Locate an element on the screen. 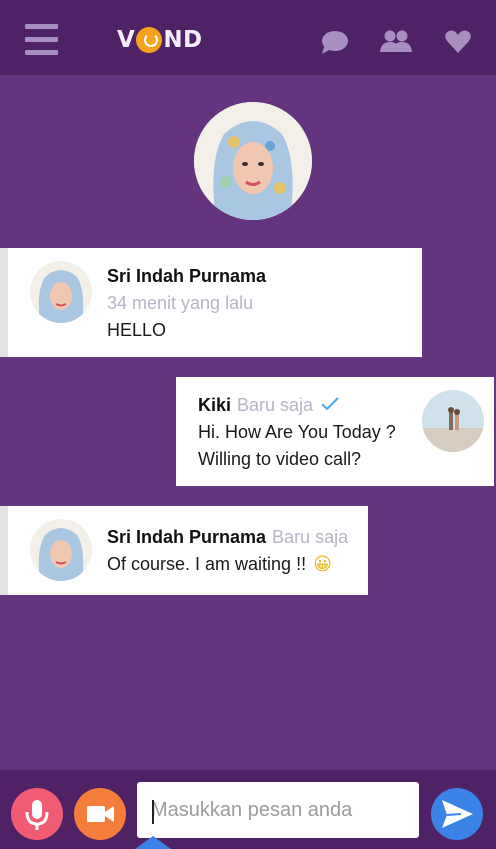  check-icon is located at coordinates (330, 404).